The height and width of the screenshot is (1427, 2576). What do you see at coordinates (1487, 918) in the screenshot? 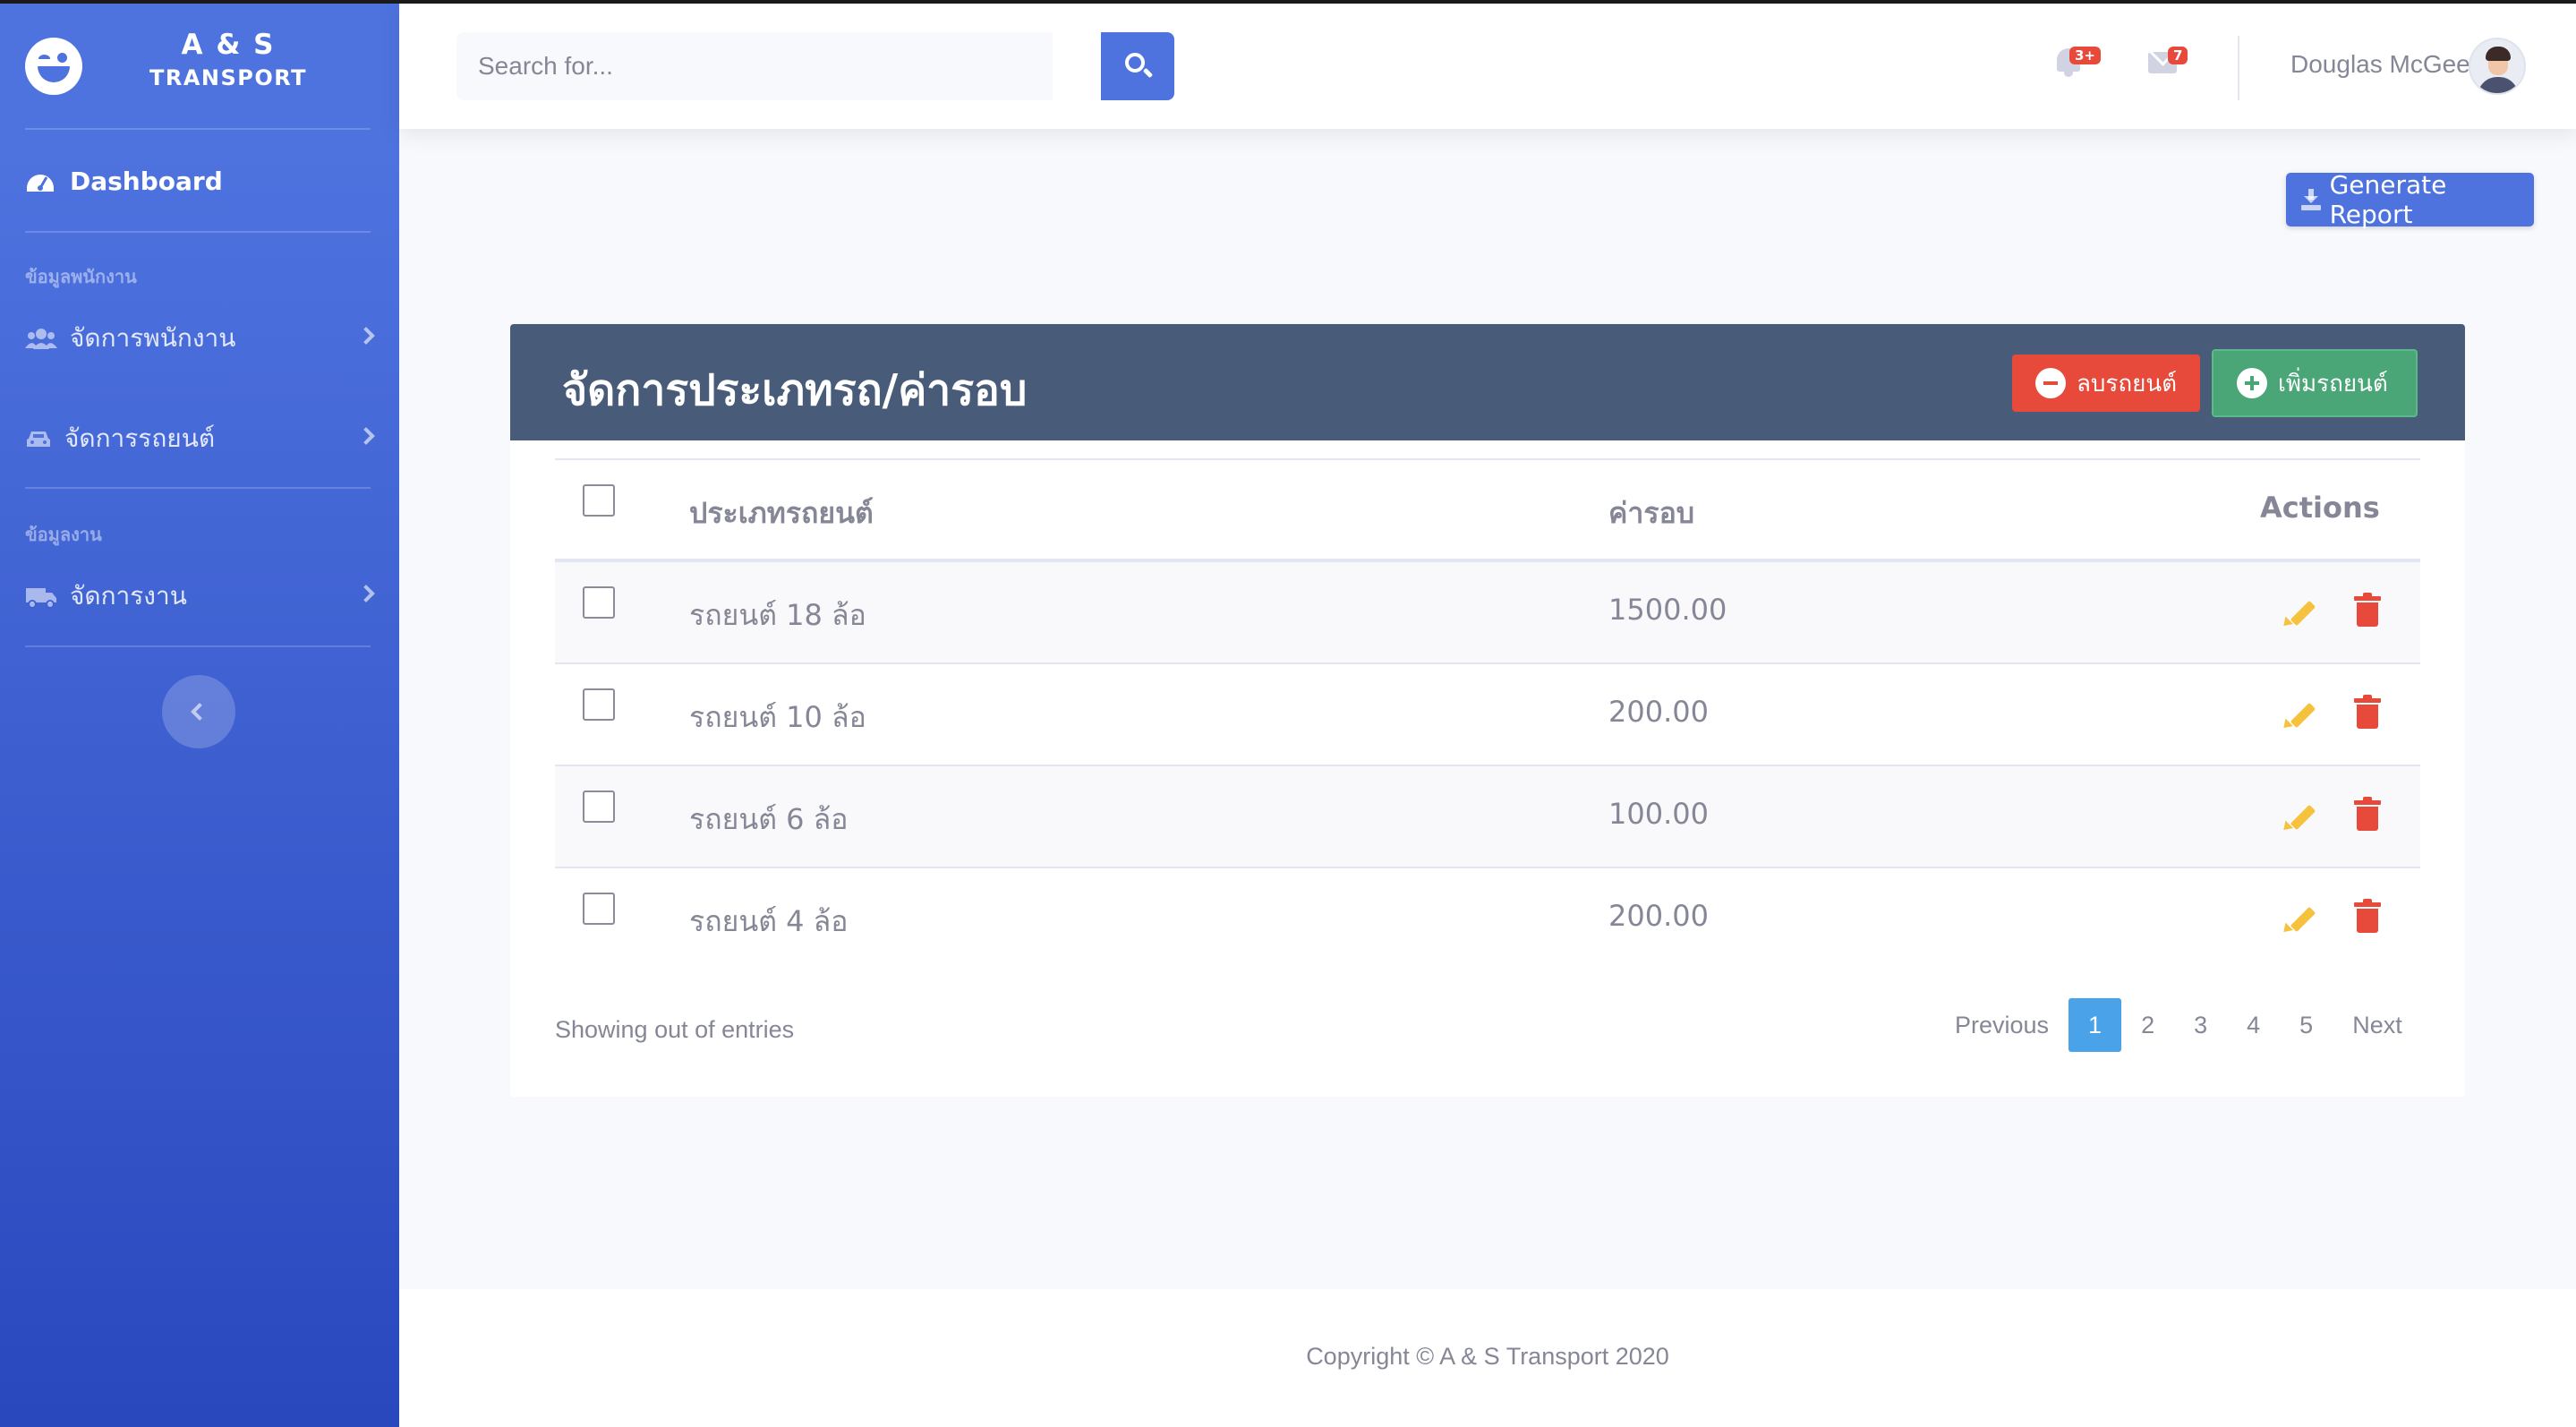
I see `table-row: รถยนต์ 4 ล้อ 200.00` at bounding box center [1487, 918].